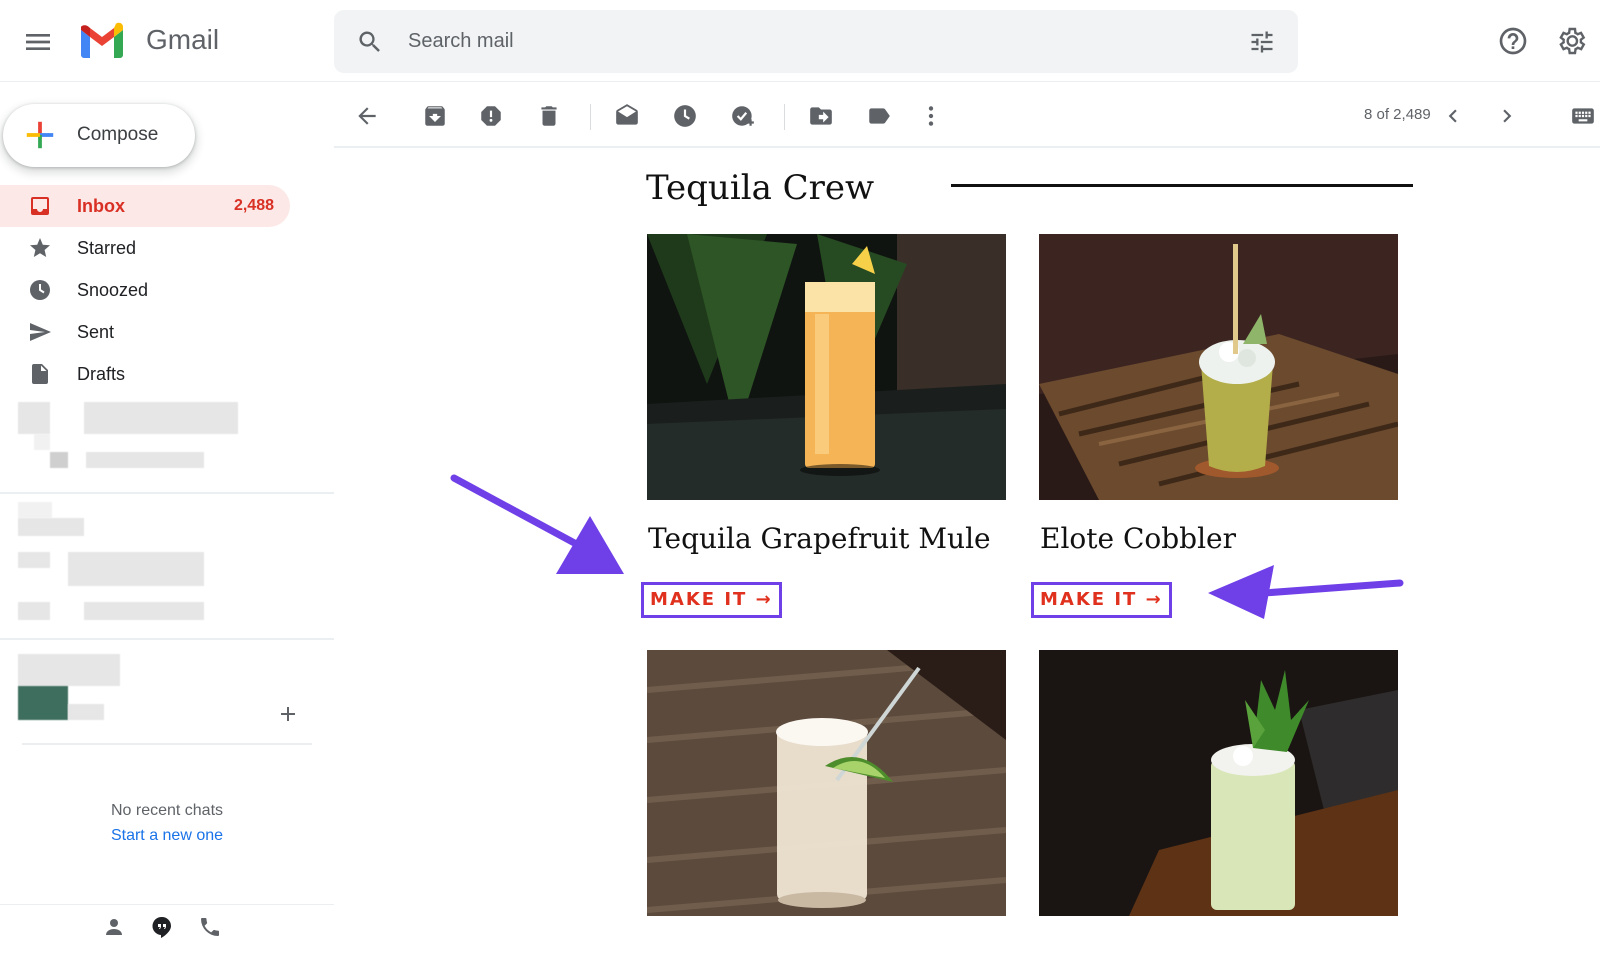 This screenshot has width=1600, height=956. Describe the element at coordinates (40, 135) in the screenshot. I see `compose-plus-icon` at that location.